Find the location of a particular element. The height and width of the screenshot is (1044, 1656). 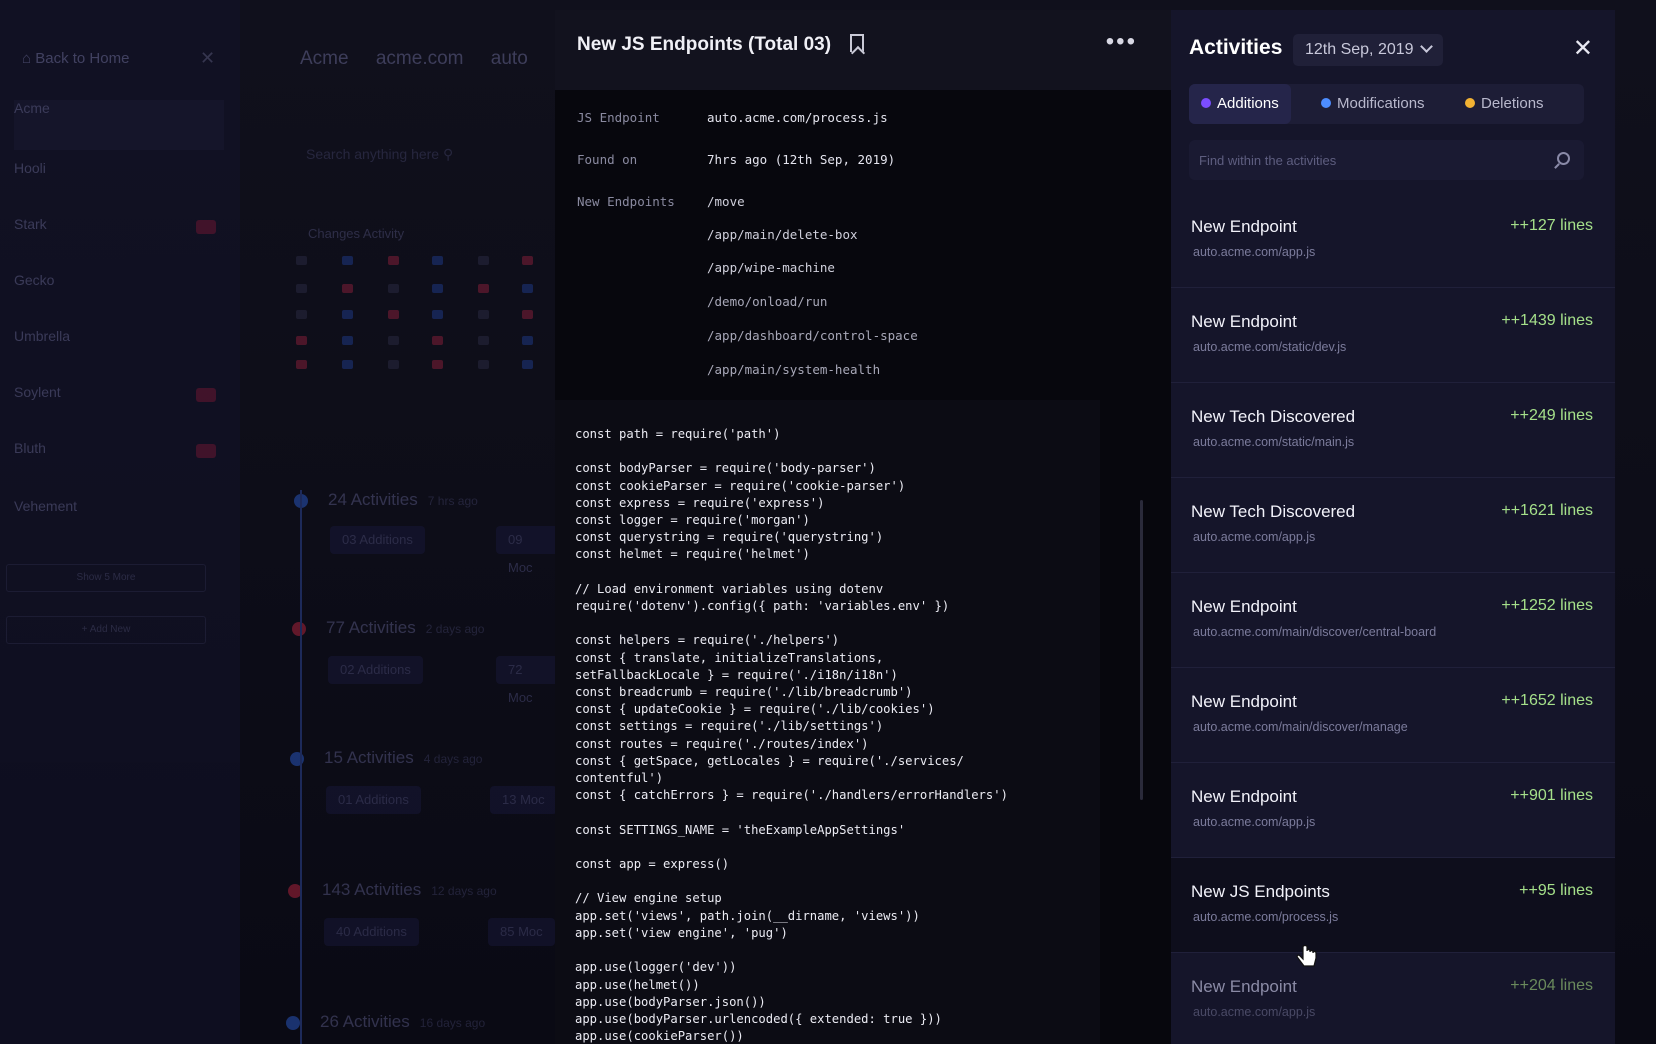

tab-deletions: Deletions is located at coordinates (1504, 104).